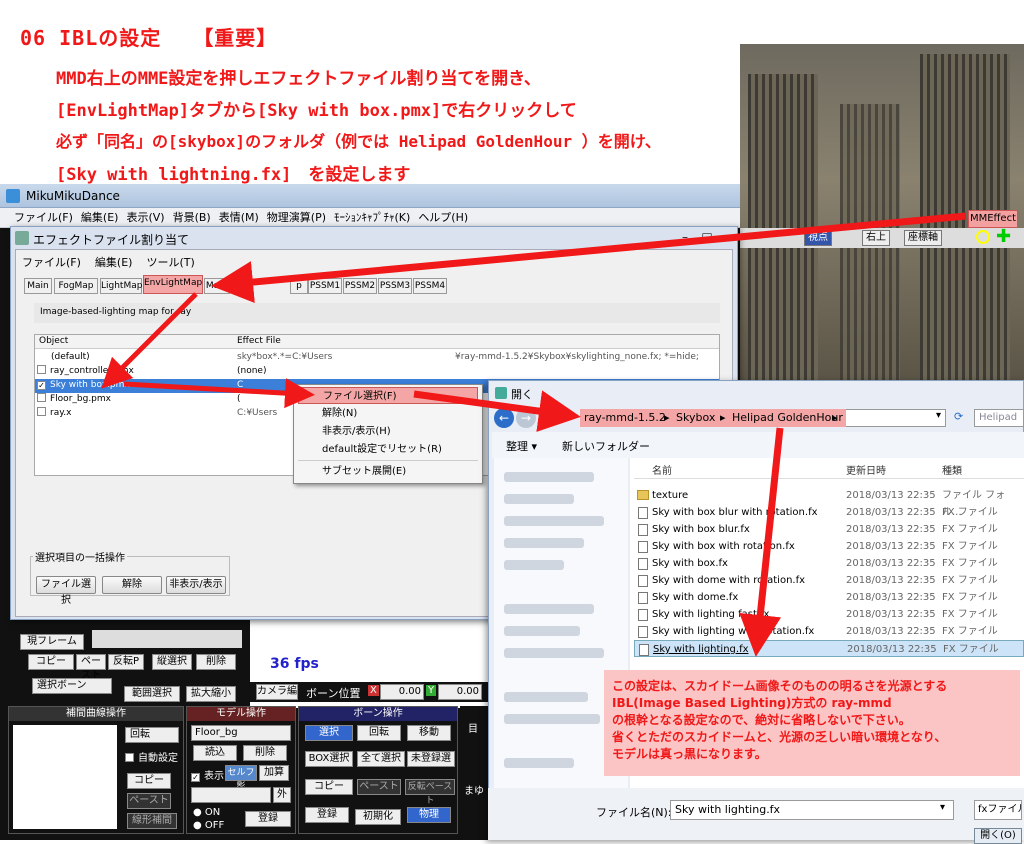 The width and height of the screenshot is (1024, 844). Describe the element at coordinates (923, 238) in the screenshot. I see `axis-button: 座標軸` at that location.